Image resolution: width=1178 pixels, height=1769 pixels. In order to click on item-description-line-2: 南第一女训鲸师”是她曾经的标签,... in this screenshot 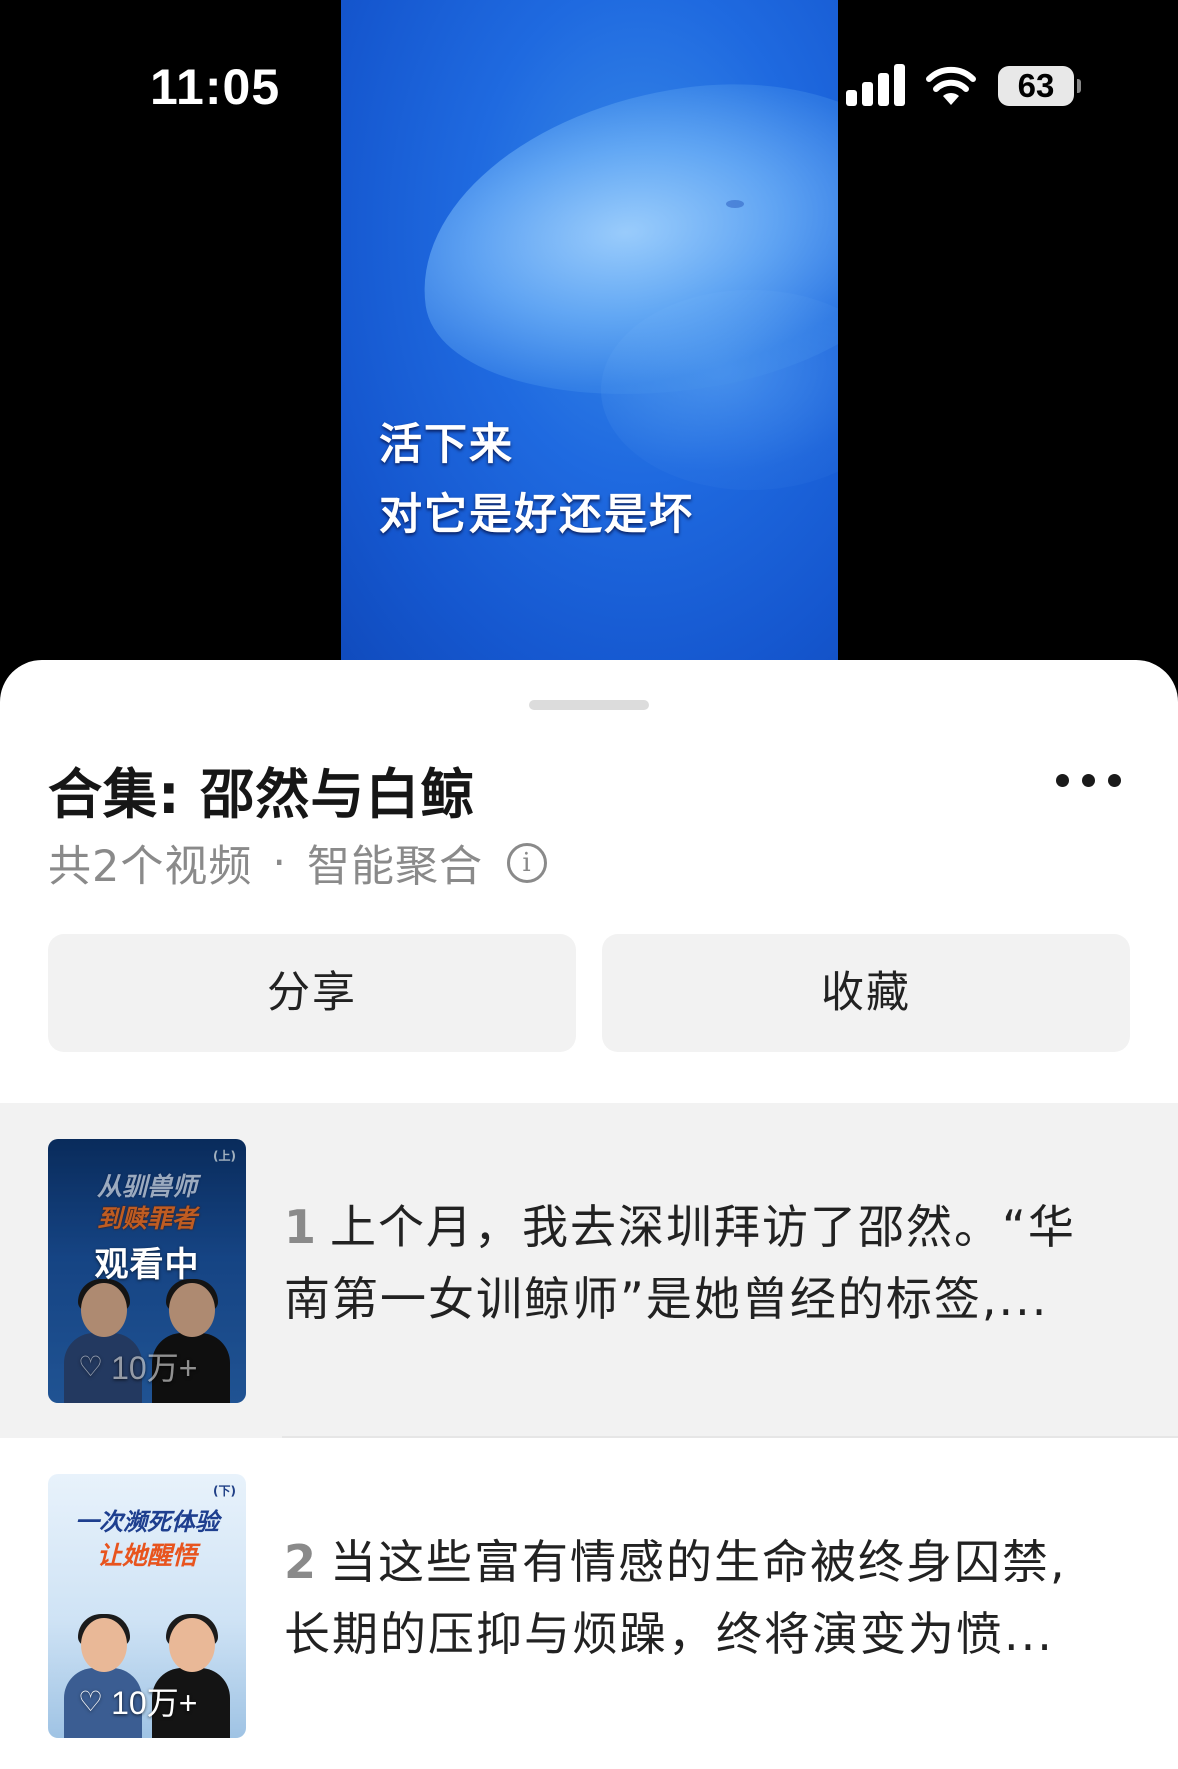, I will do `click(666, 1299)`.